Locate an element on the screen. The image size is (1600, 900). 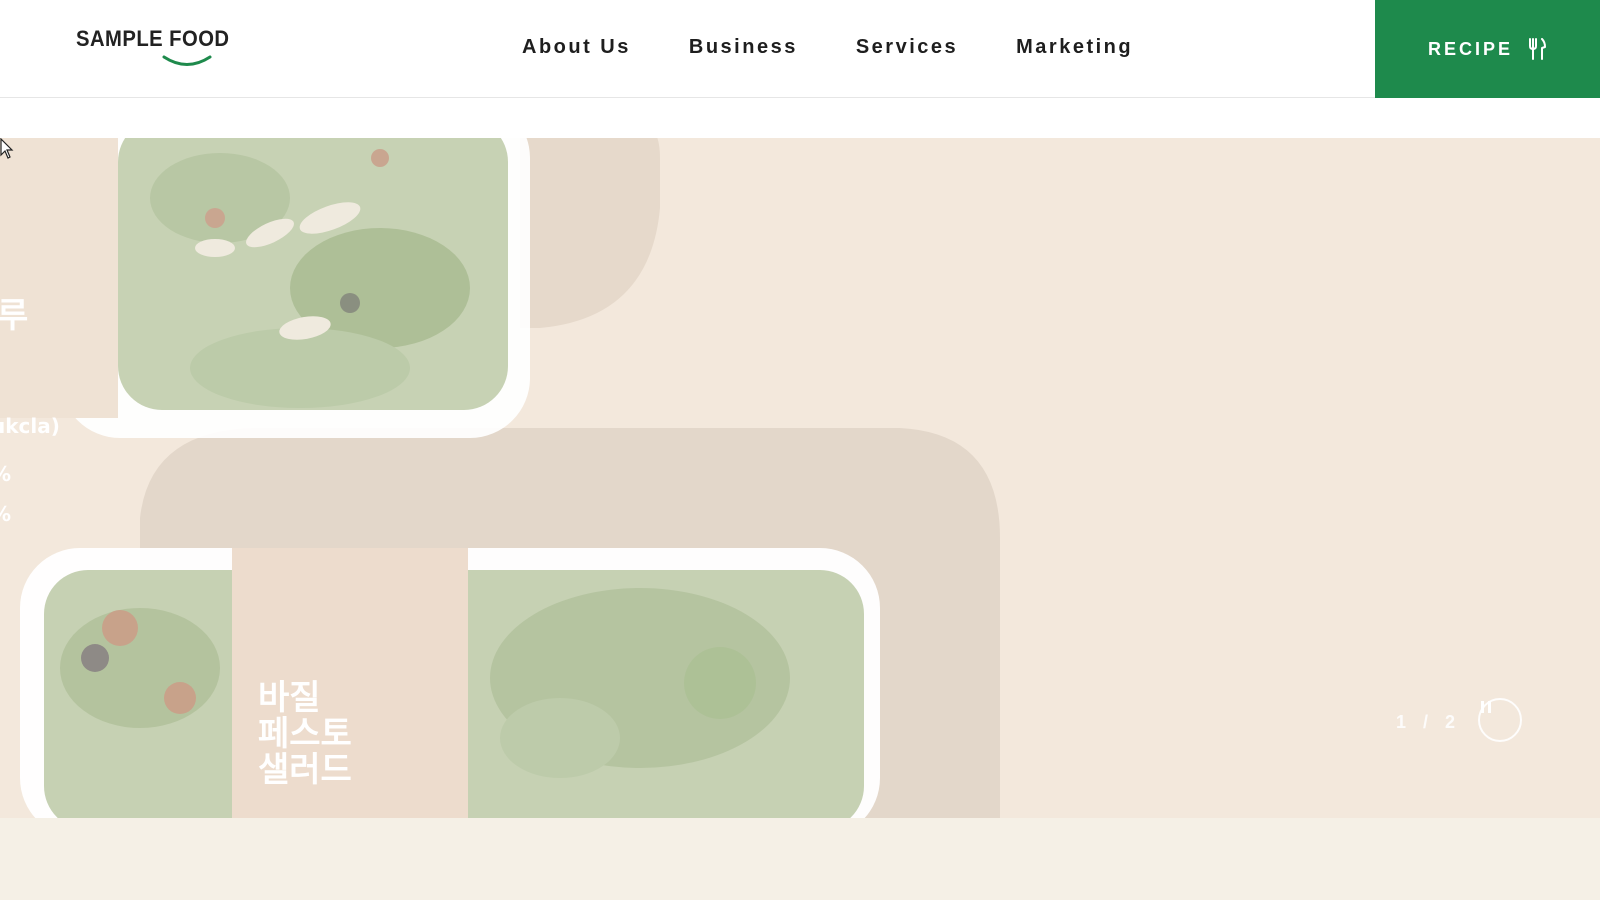
recipe-button: RECIPE is located at coordinates (1487, 49).